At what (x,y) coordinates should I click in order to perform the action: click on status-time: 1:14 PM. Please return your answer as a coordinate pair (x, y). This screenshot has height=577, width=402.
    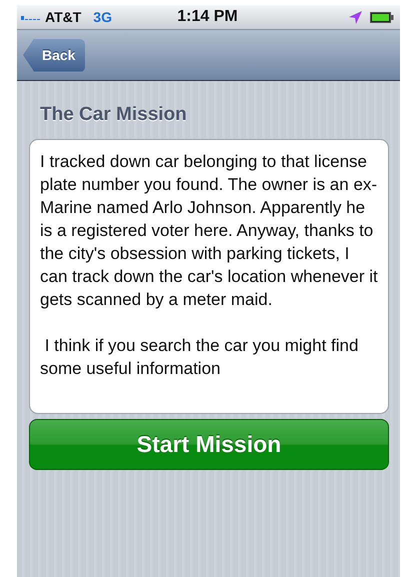
    Looking at the image, I should click on (207, 17).